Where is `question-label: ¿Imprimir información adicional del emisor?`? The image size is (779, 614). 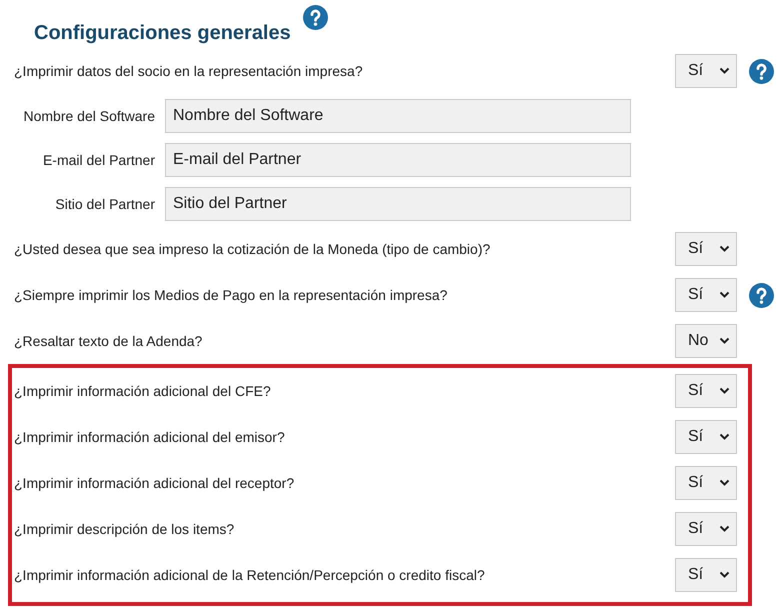 question-label: ¿Imprimir información adicional del emisor? is located at coordinates (150, 437).